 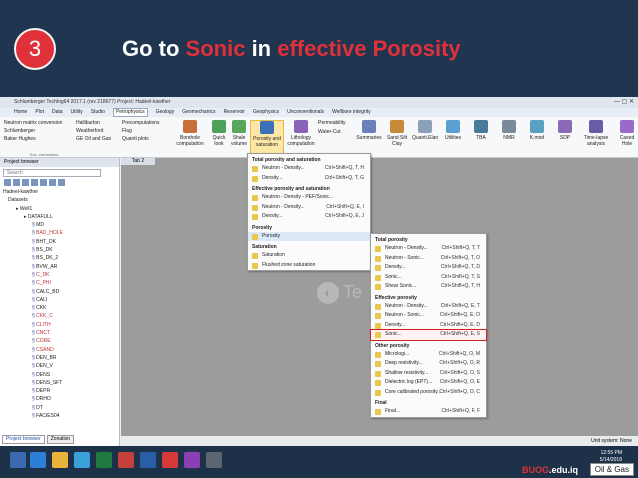 I want to click on ribbon-item: Flag, so click(x=141, y=131).